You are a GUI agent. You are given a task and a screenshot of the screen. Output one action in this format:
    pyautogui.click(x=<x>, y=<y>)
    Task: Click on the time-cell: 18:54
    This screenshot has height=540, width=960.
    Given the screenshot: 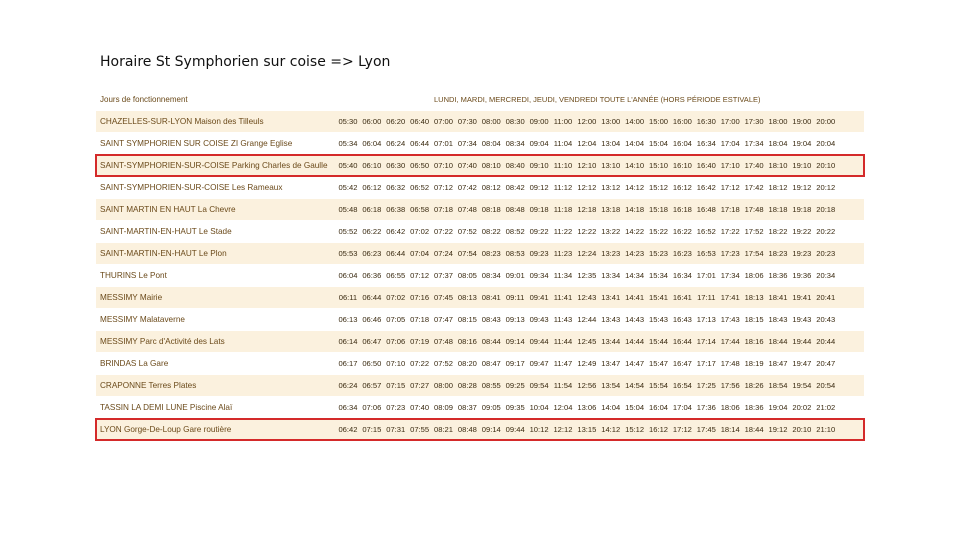 What is the action you would take?
    pyautogui.click(x=778, y=385)
    